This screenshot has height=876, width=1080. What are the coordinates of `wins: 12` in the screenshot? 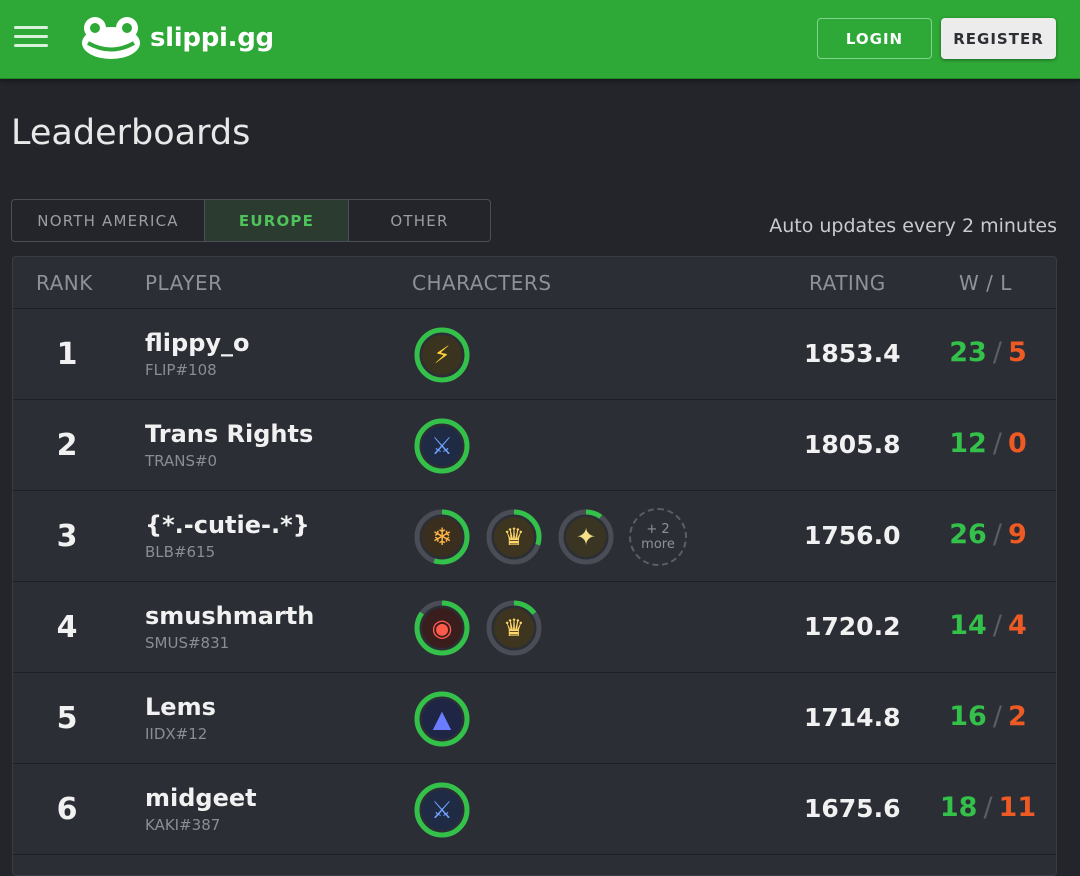 It's located at (968, 443).